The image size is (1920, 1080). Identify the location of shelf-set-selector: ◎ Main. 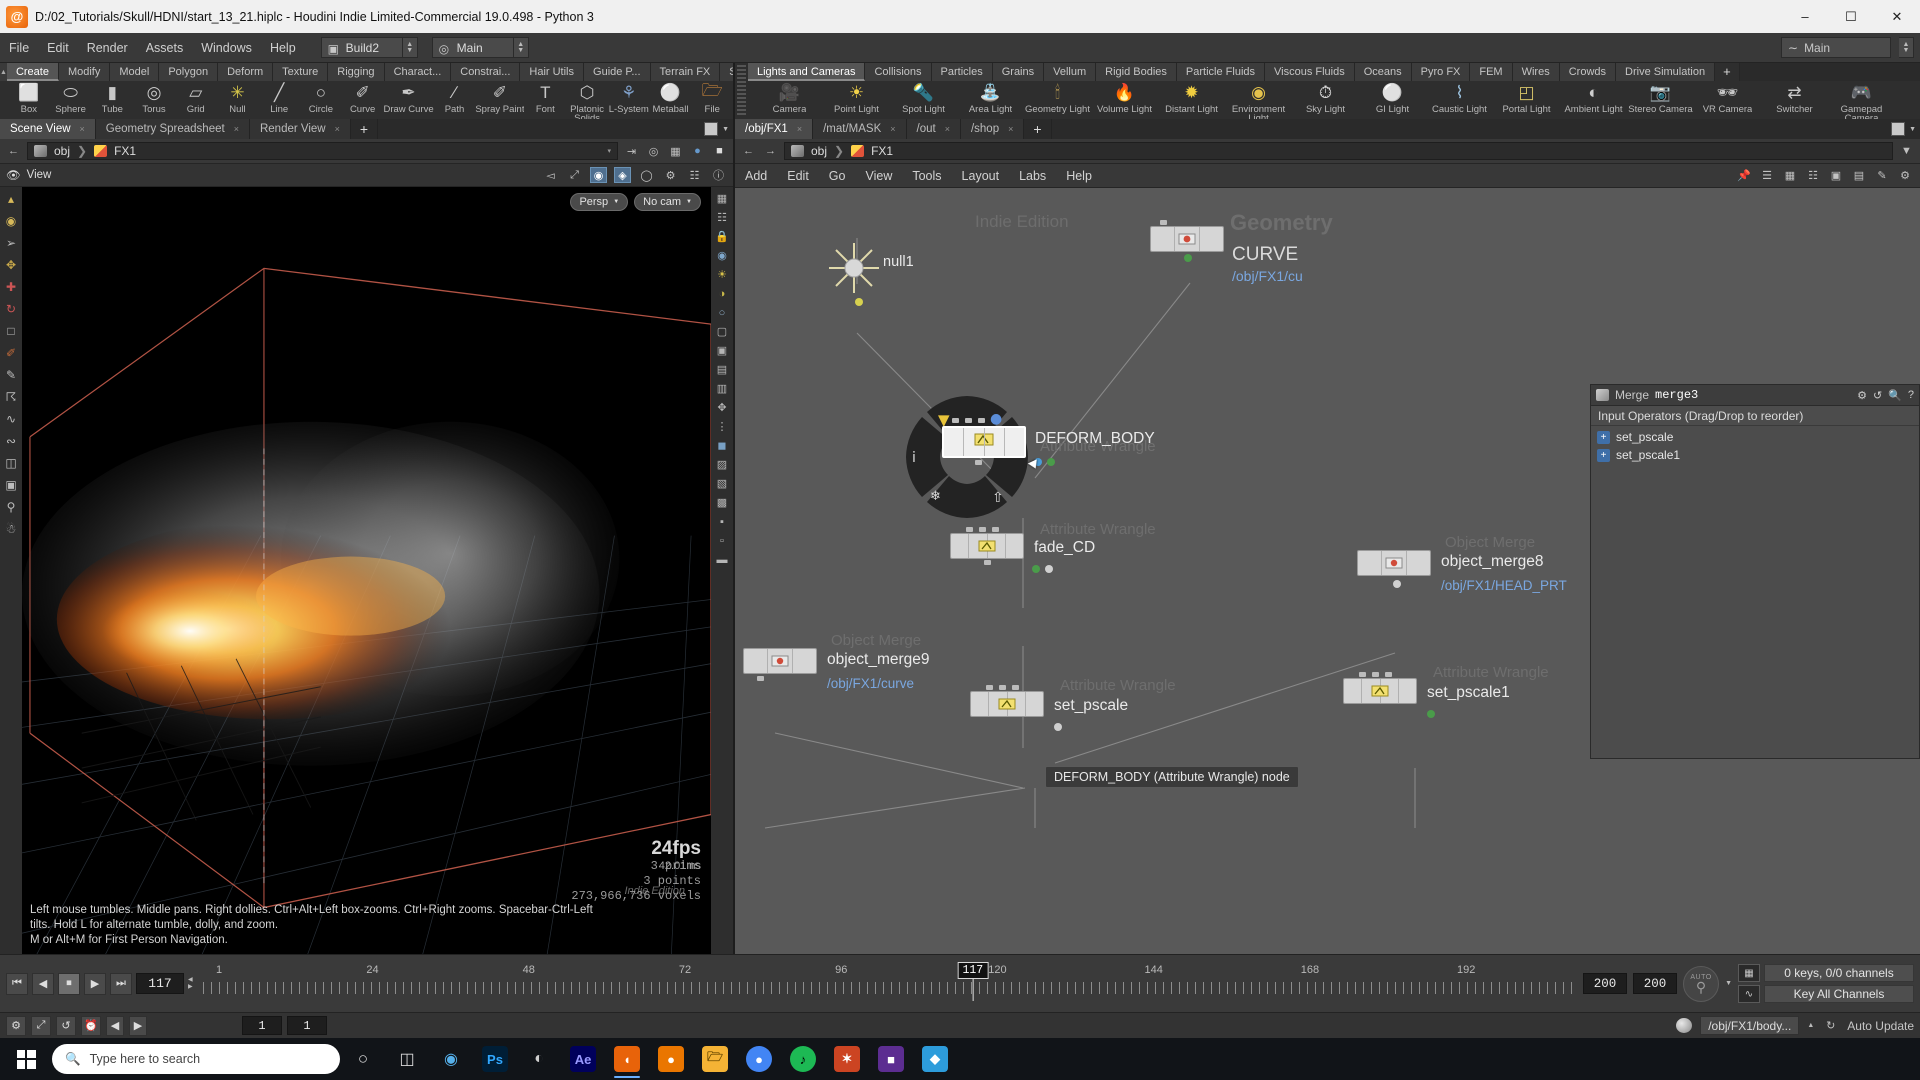
(472, 47).